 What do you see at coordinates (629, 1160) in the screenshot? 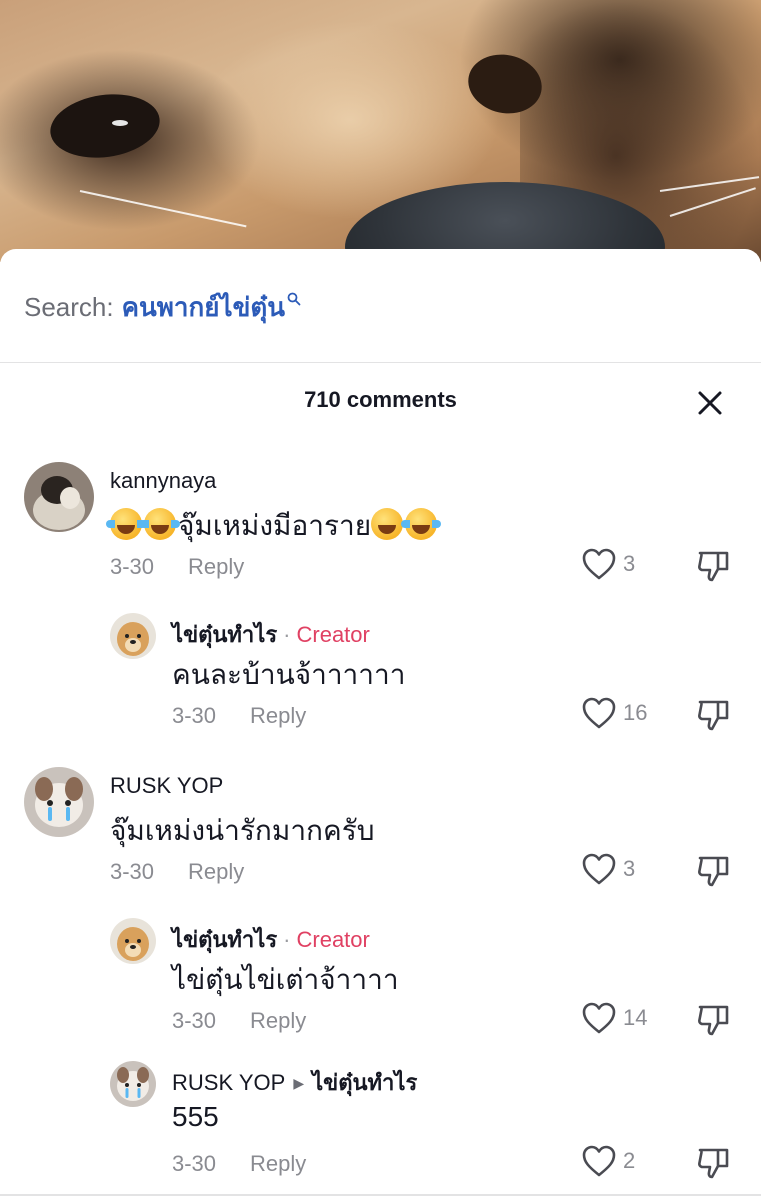
I see `like-count: 2` at bounding box center [629, 1160].